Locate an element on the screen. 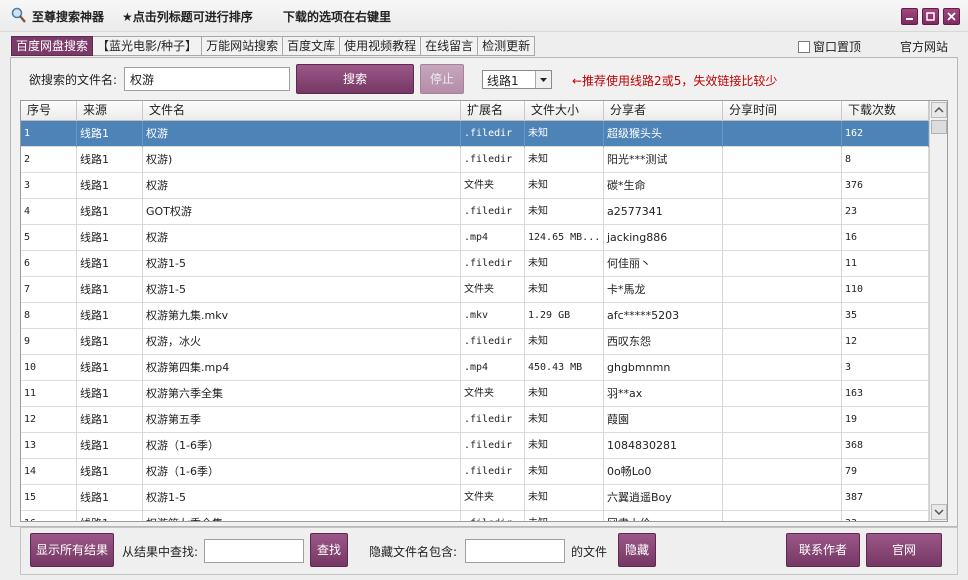 This screenshot has height=580, width=968. title-bar: 至尊搜索神器 ★点击列标题可进行排序 下载的选项在右键里 is located at coordinates (484, 16).